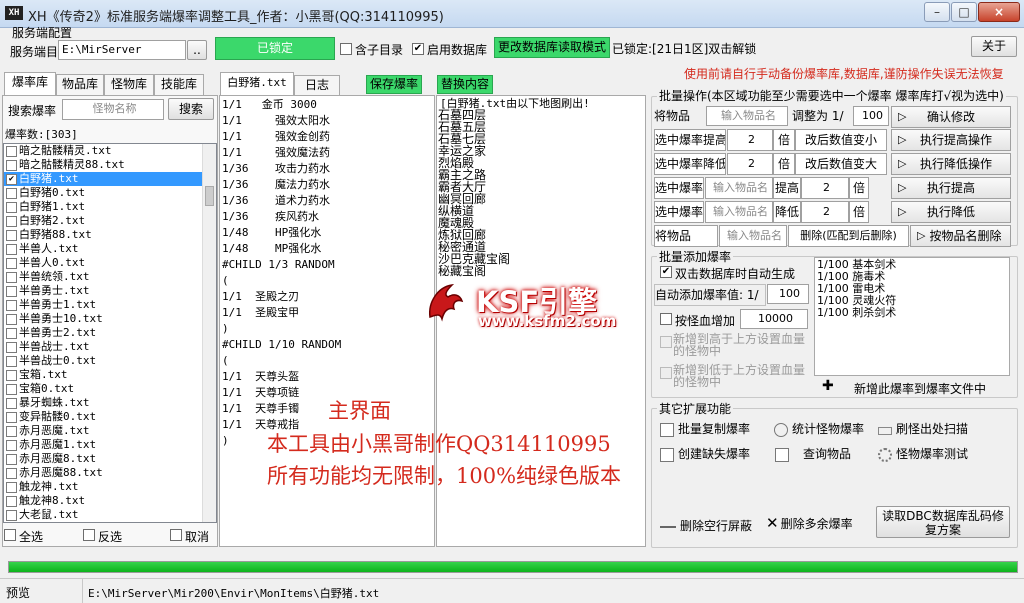  I want to click on list-item: 半兽勇士2.txt, so click(103, 333).